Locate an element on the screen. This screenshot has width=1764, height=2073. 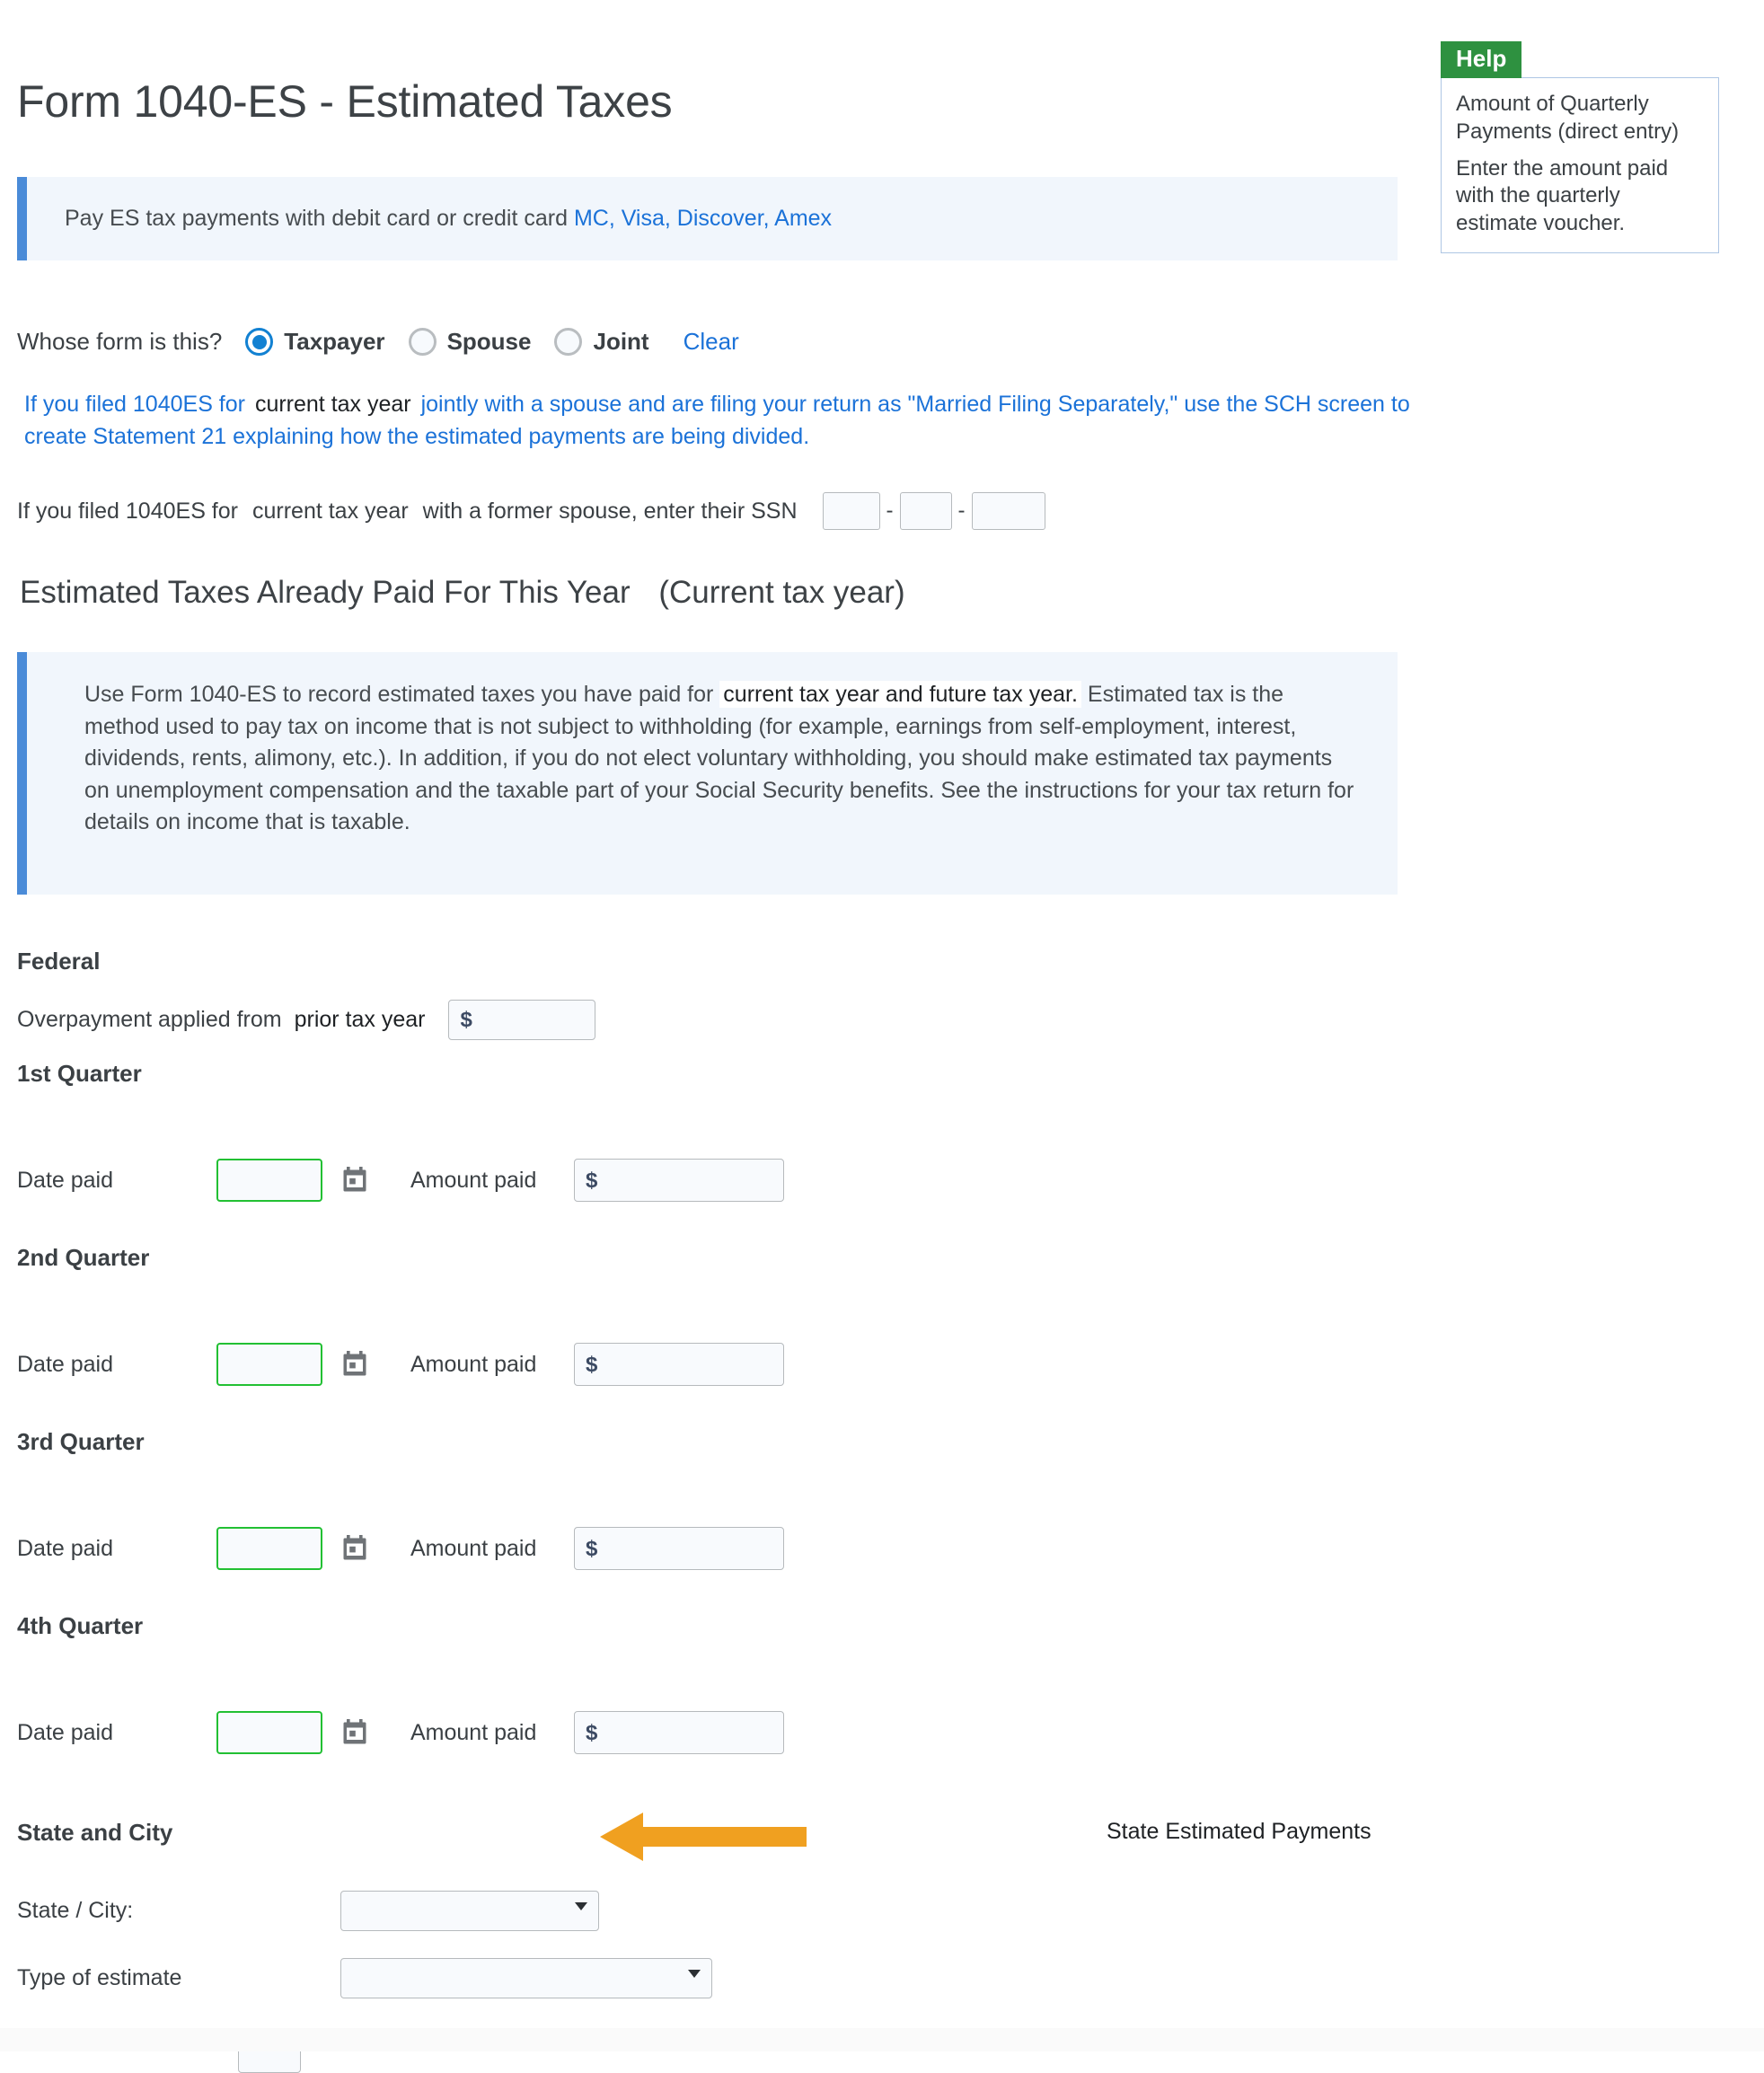
overpayment-chip-prior-tax-year: prior tax year is located at coordinates (359, 1020).